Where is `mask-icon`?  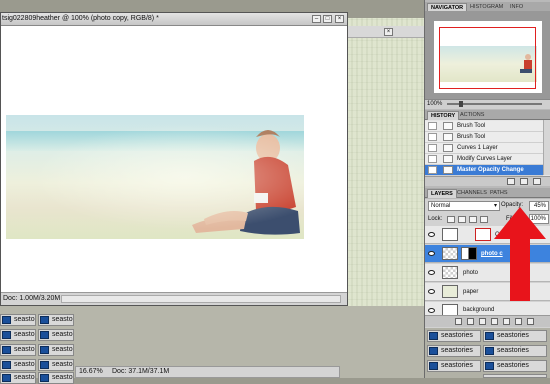
mask-icon is located at coordinates (482, 321).